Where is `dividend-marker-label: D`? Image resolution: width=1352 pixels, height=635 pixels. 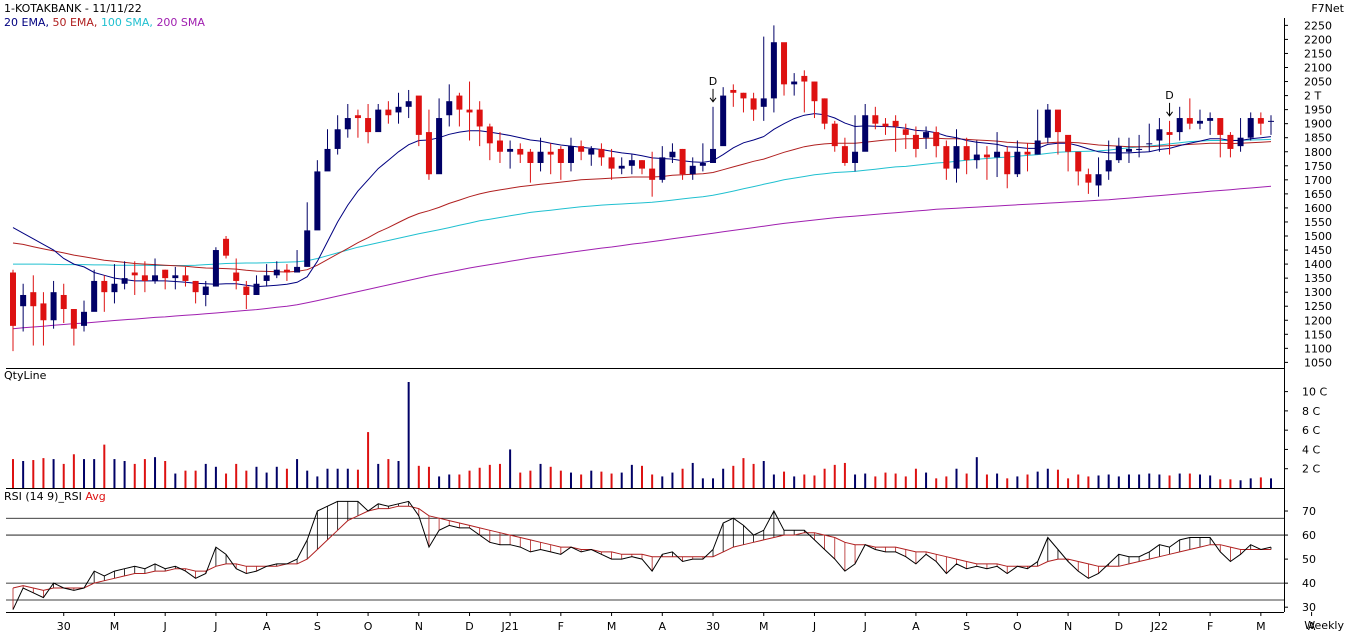 dividend-marker-label: D is located at coordinates (713, 81).